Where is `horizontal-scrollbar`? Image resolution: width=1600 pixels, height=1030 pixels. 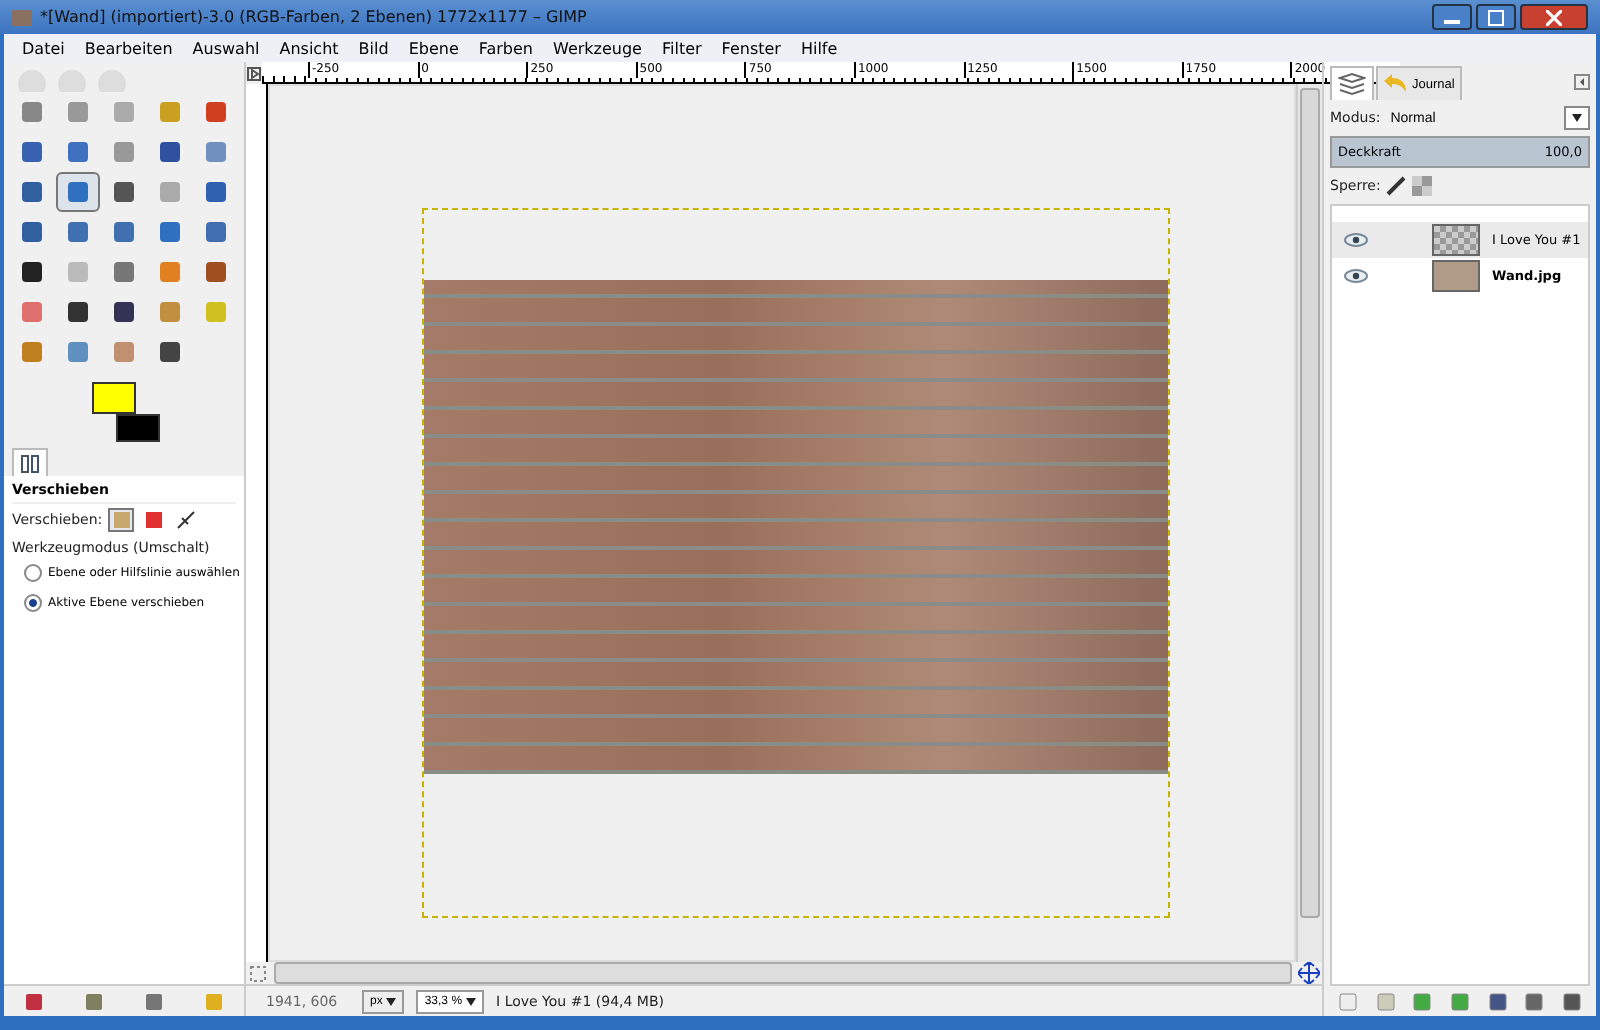 horizontal-scrollbar is located at coordinates (783, 973).